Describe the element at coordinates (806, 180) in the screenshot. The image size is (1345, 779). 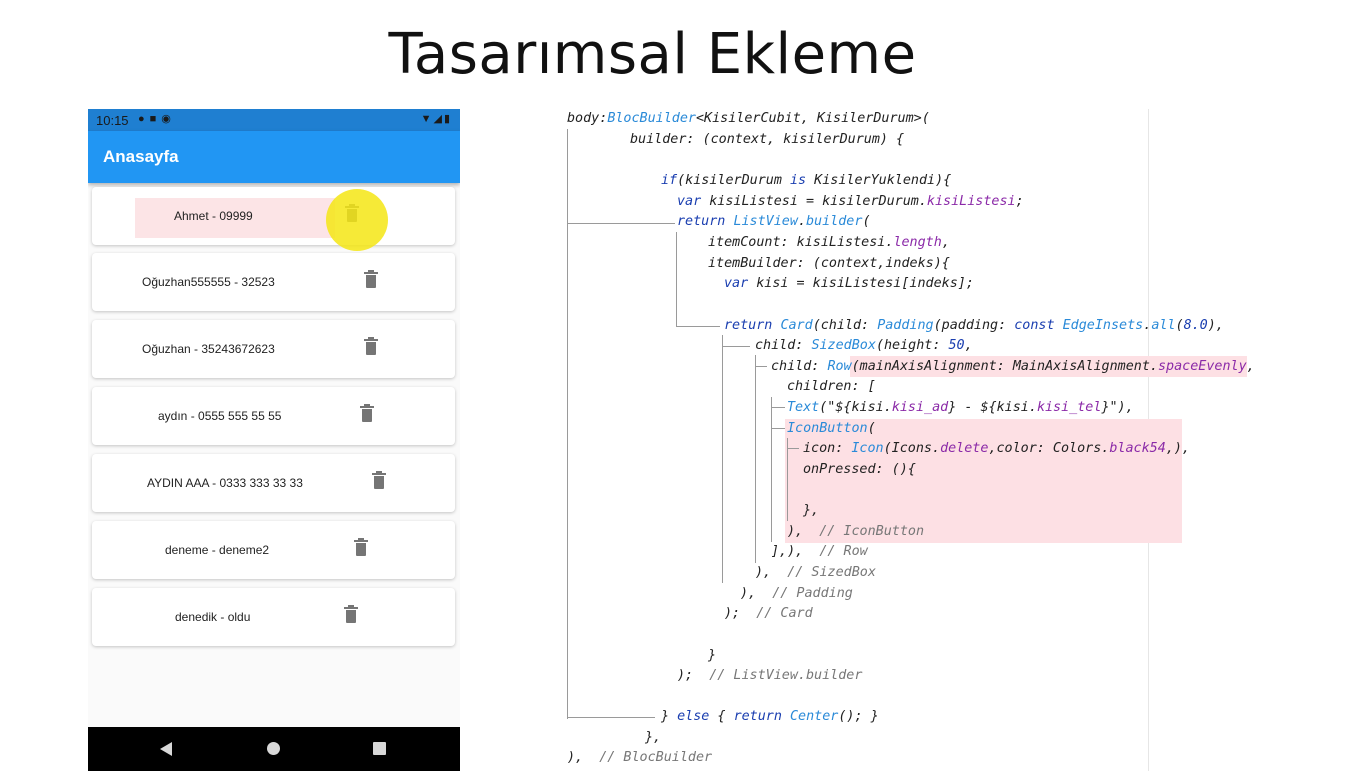
I see `code-line: if(kisilerDurum is KisilerYuklendi){` at that location.